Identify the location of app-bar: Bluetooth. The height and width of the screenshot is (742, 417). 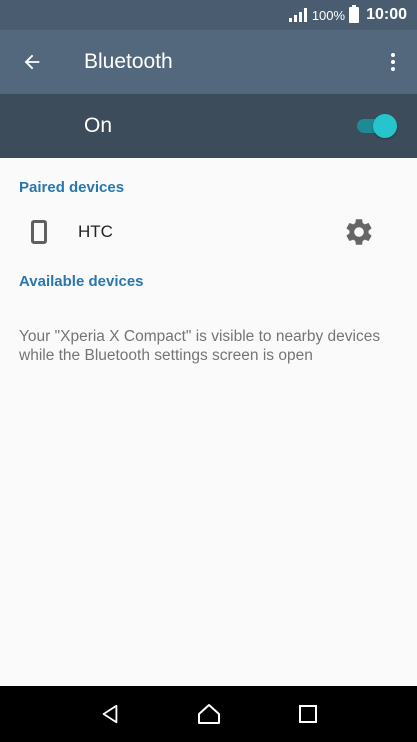
(208, 62).